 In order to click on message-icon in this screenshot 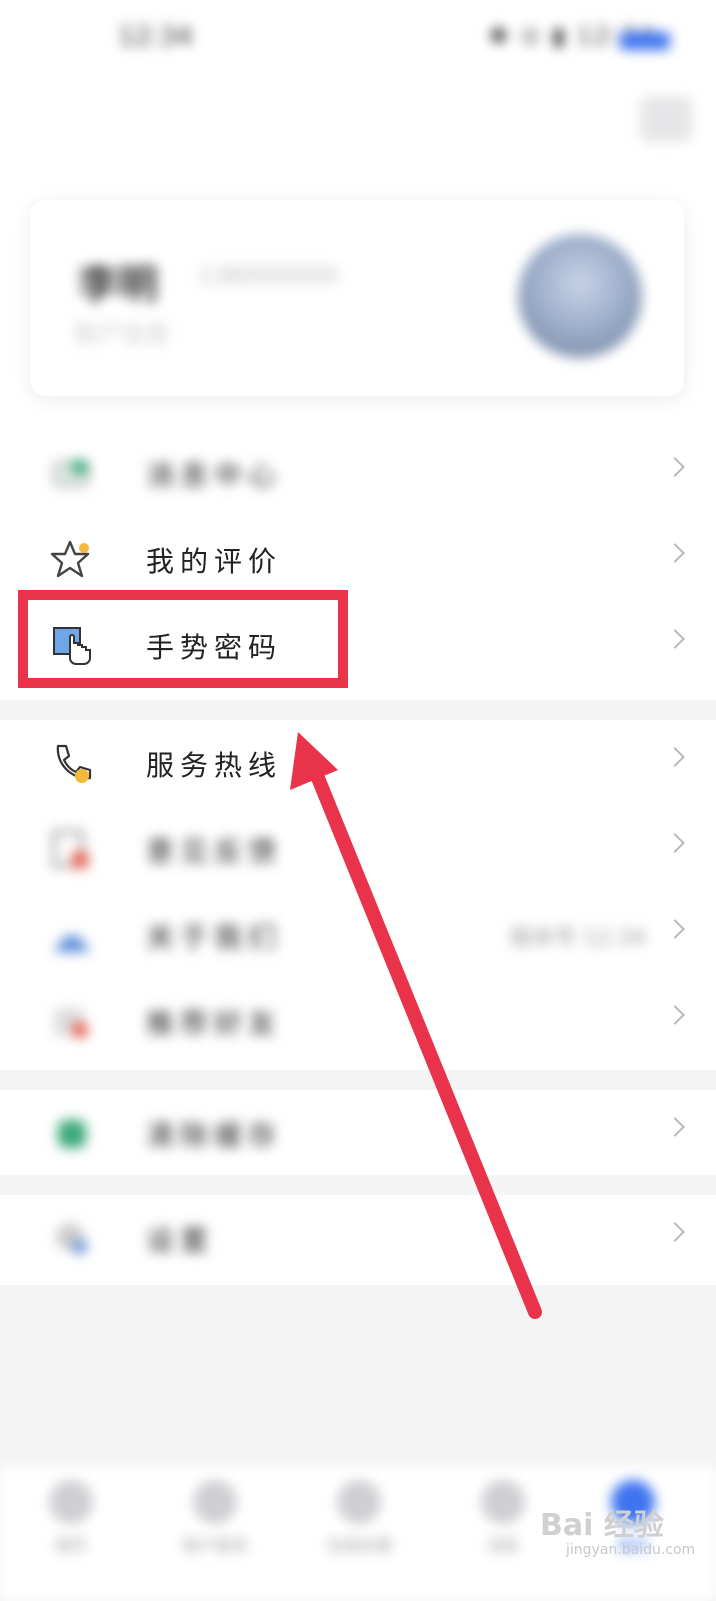, I will do `click(503, 1502)`.